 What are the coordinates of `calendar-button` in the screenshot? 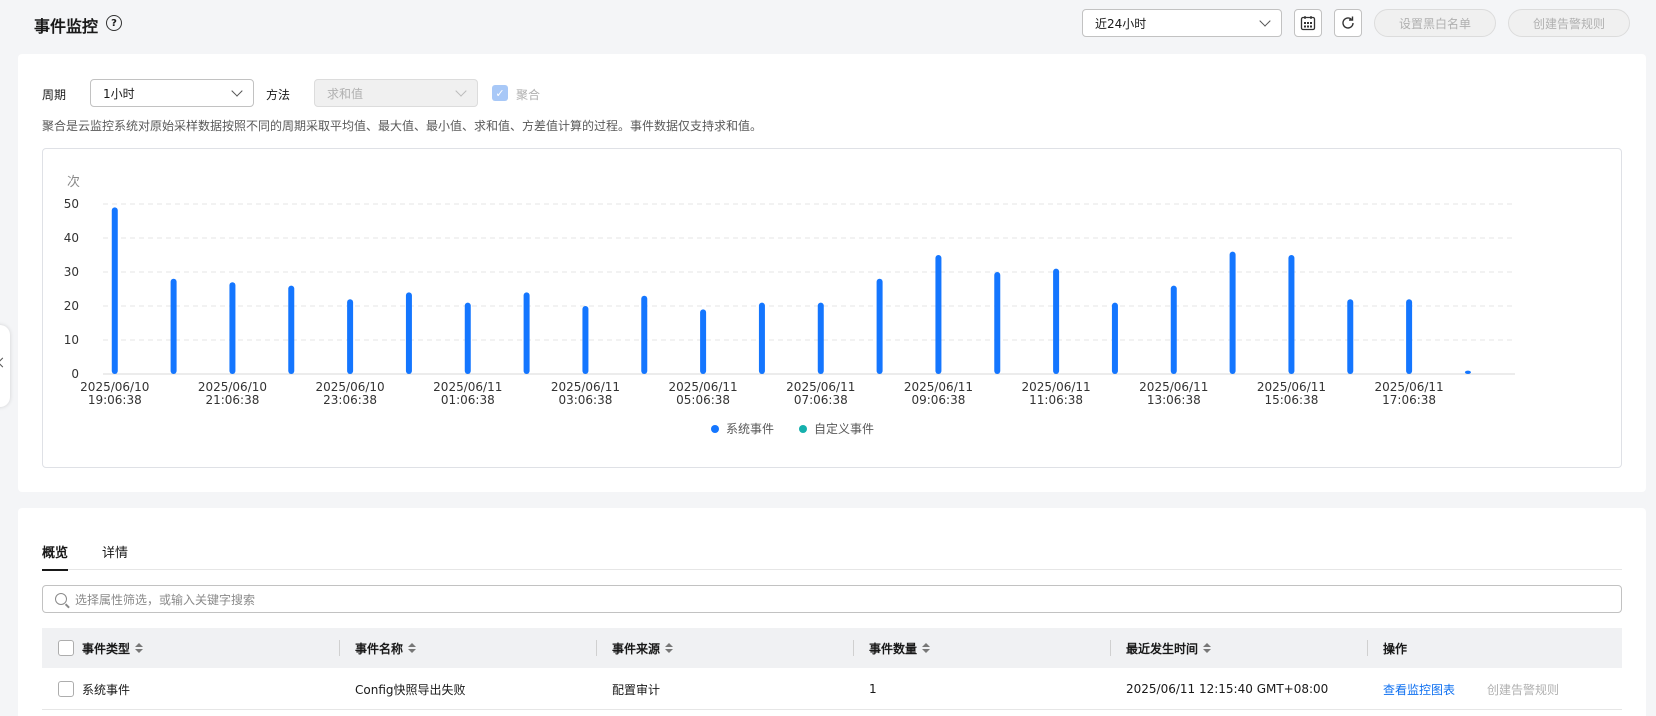 It's located at (1308, 23).